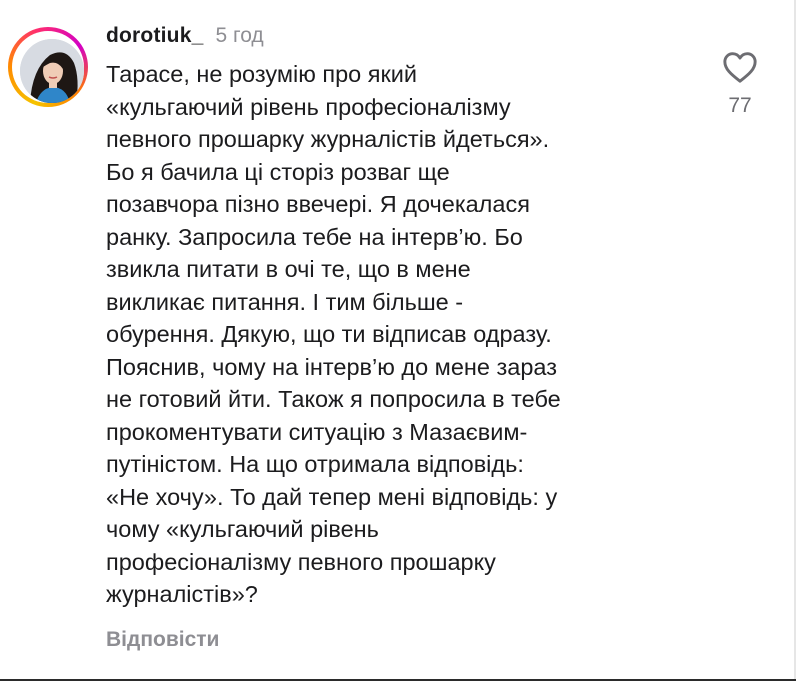 This screenshot has height=681, width=796. Describe the element at coordinates (301, 561) in the screenshot. I see `comment-text-line: професіоналізму певного прошарку` at that location.